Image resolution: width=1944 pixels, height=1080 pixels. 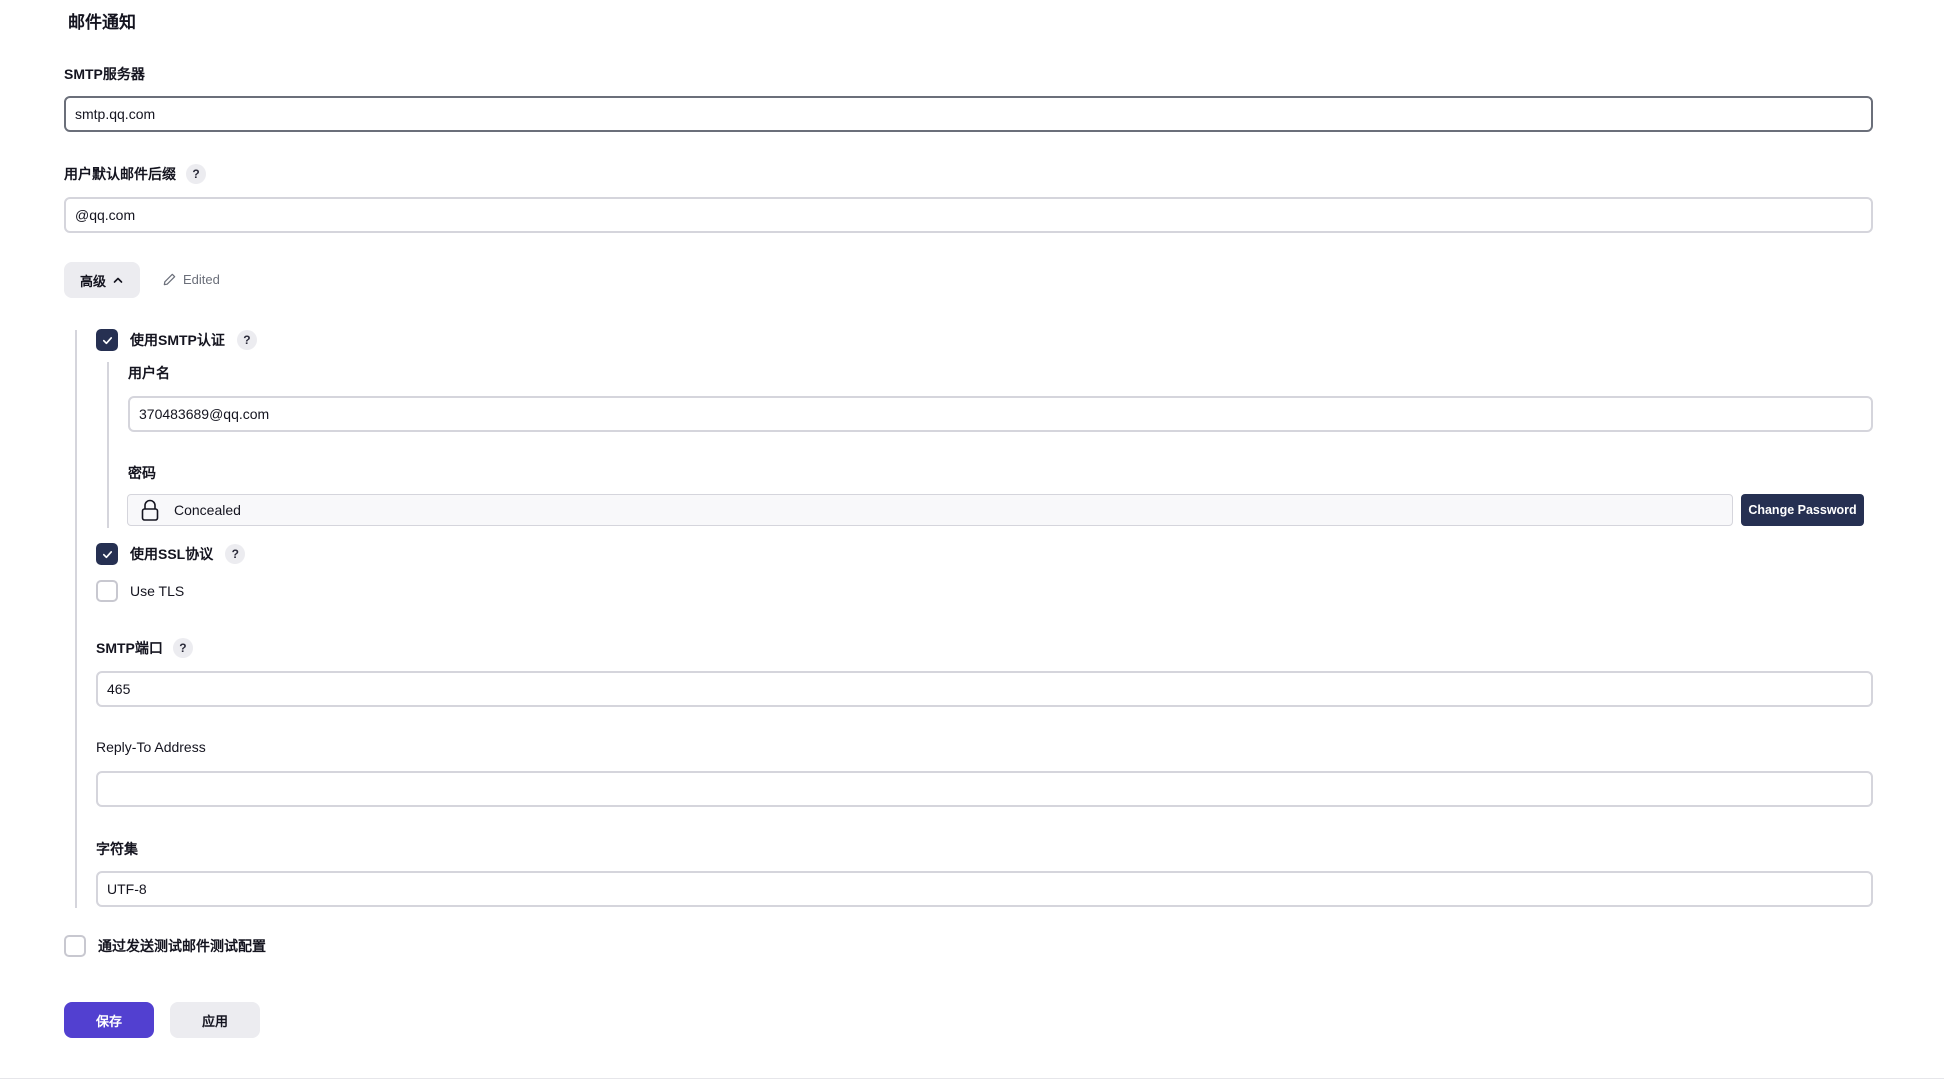 I want to click on smtp-port-label: SMTP端口 ?, so click(x=144, y=648).